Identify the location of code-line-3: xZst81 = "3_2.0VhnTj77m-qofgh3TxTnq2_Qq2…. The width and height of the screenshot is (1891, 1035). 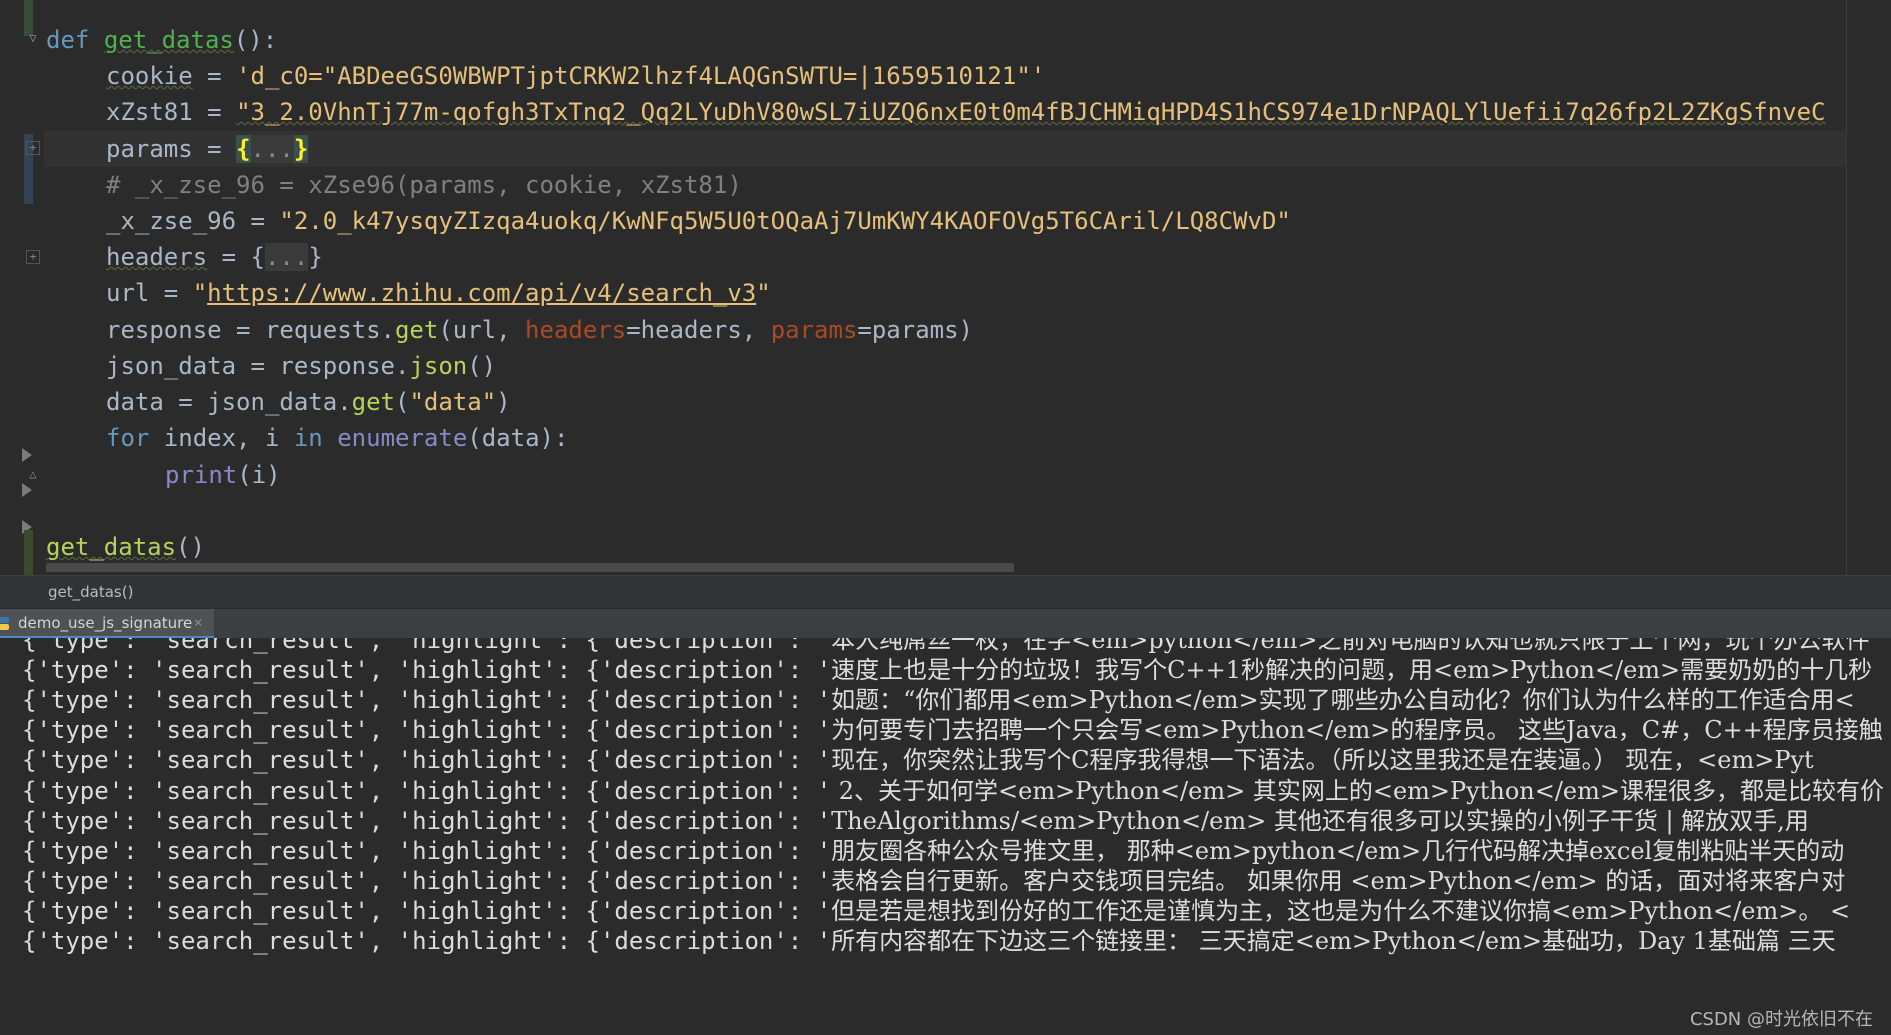
(965, 112).